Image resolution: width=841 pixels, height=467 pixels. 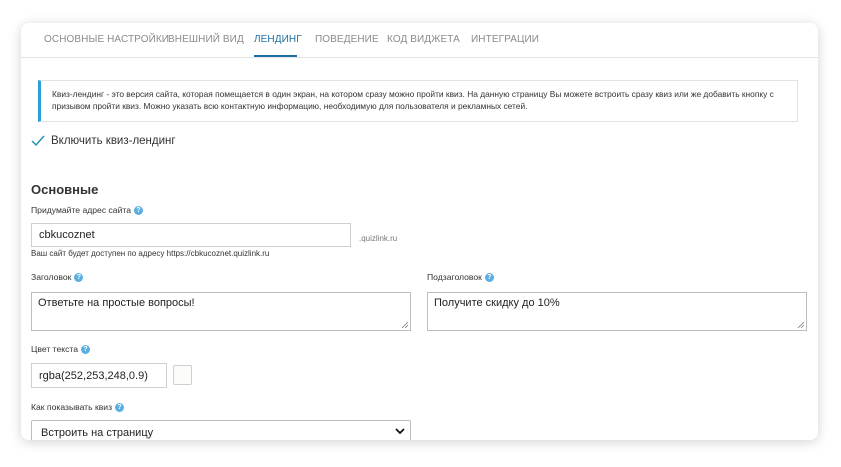 What do you see at coordinates (206, 39) in the screenshot?
I see `tab-appearance: ВНЕШНИЙ ВИД` at bounding box center [206, 39].